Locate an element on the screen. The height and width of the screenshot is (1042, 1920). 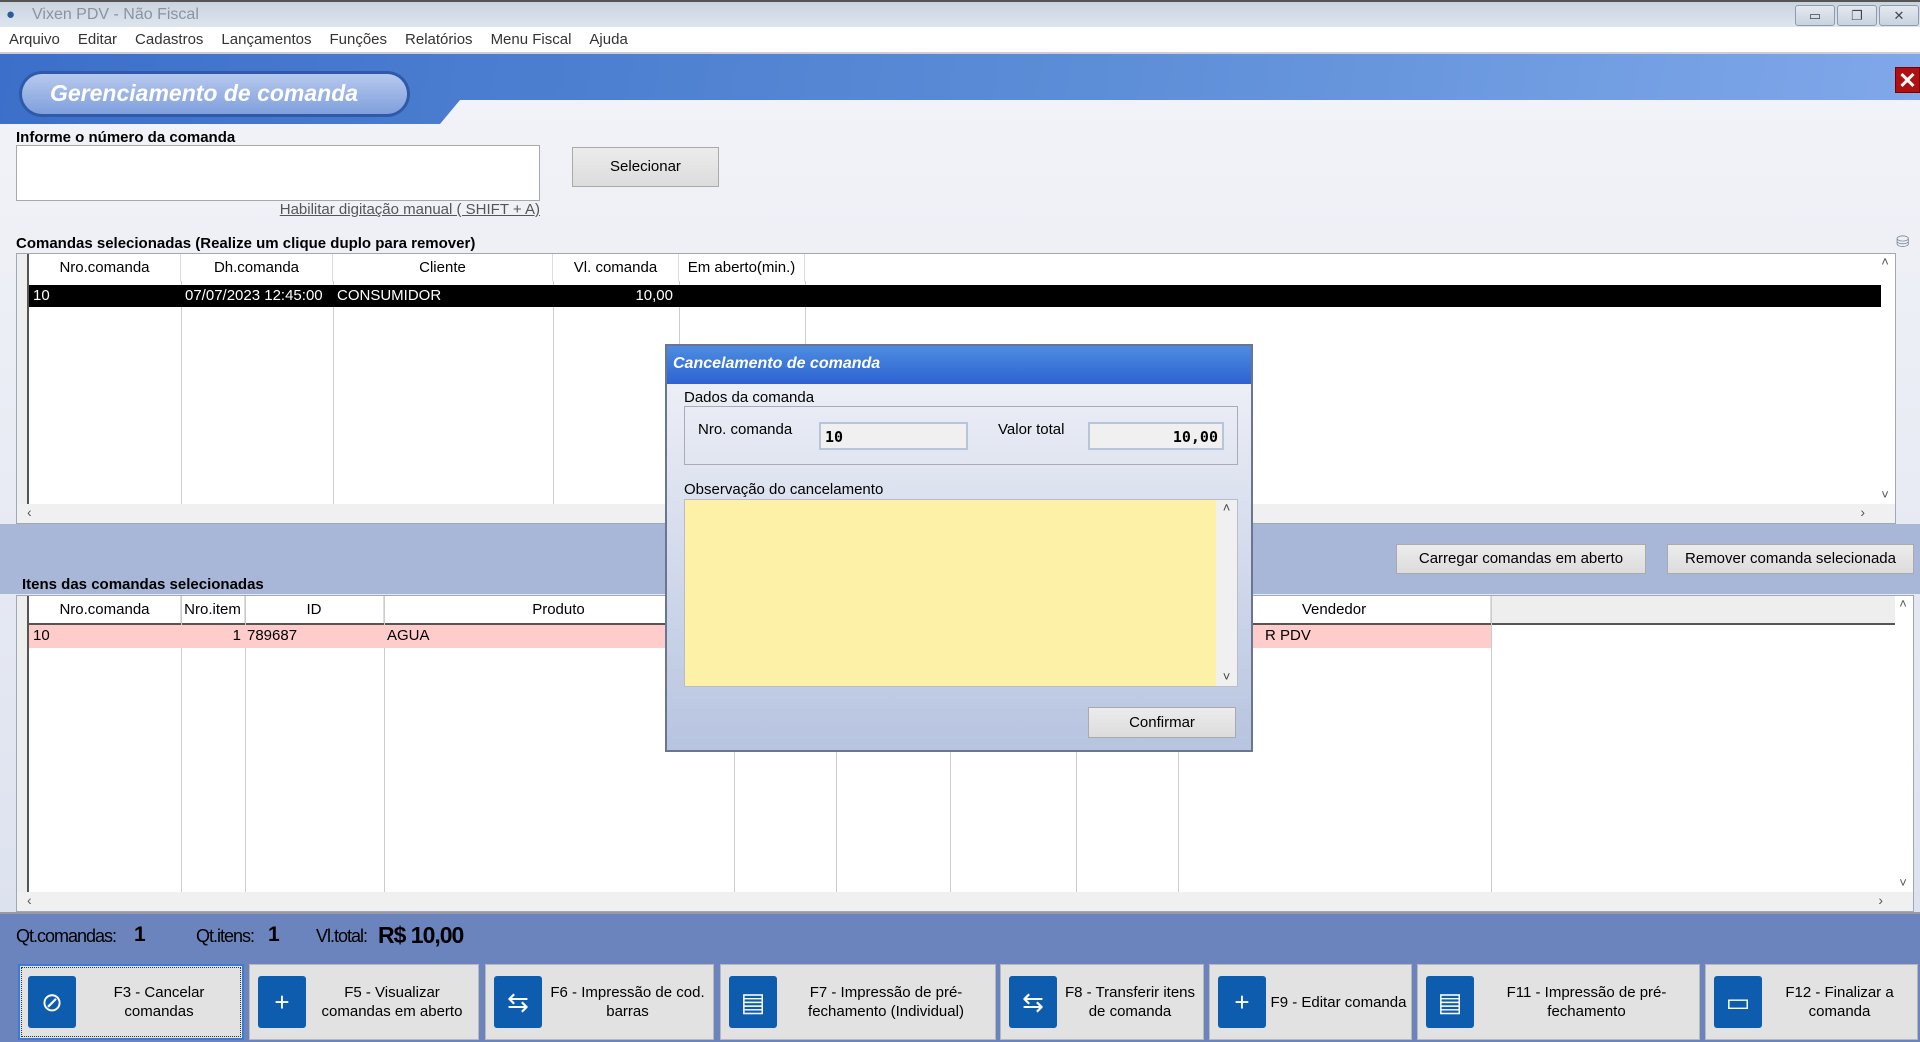
button-label: F6 - Impressão de cod. barras is located at coordinates (627, 1002).